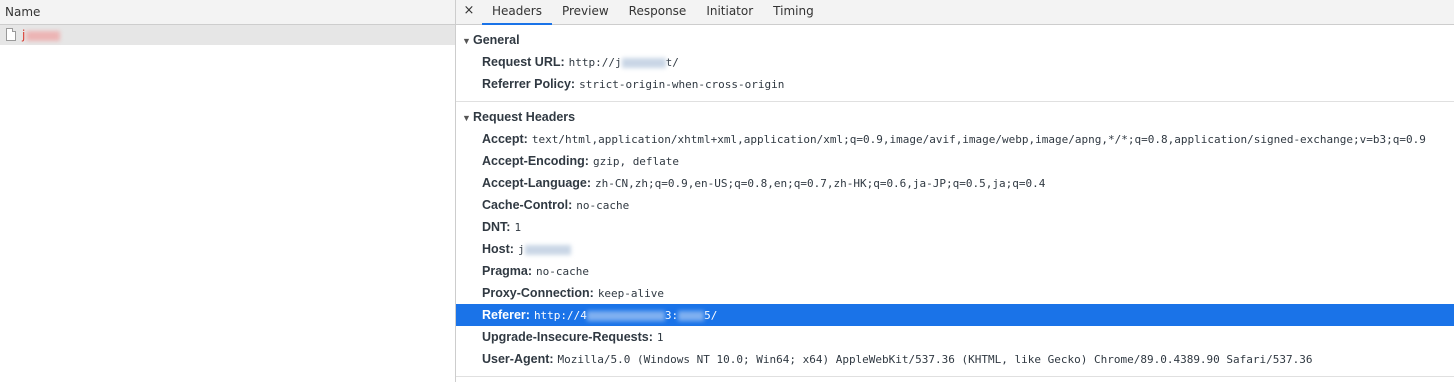  Describe the element at coordinates (469, 12) in the screenshot. I see `close-icon: ×` at that location.